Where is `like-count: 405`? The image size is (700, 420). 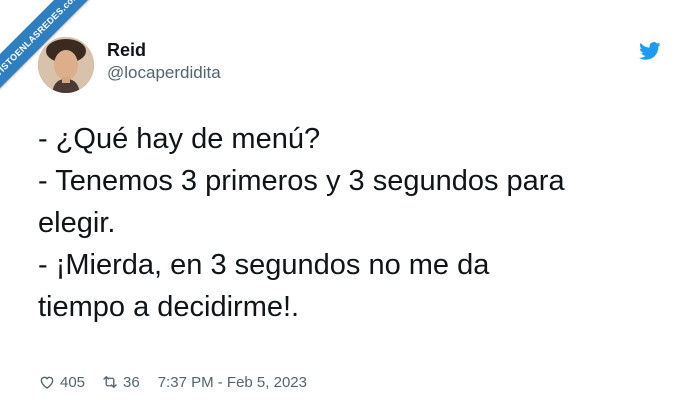 like-count: 405 is located at coordinates (73, 382).